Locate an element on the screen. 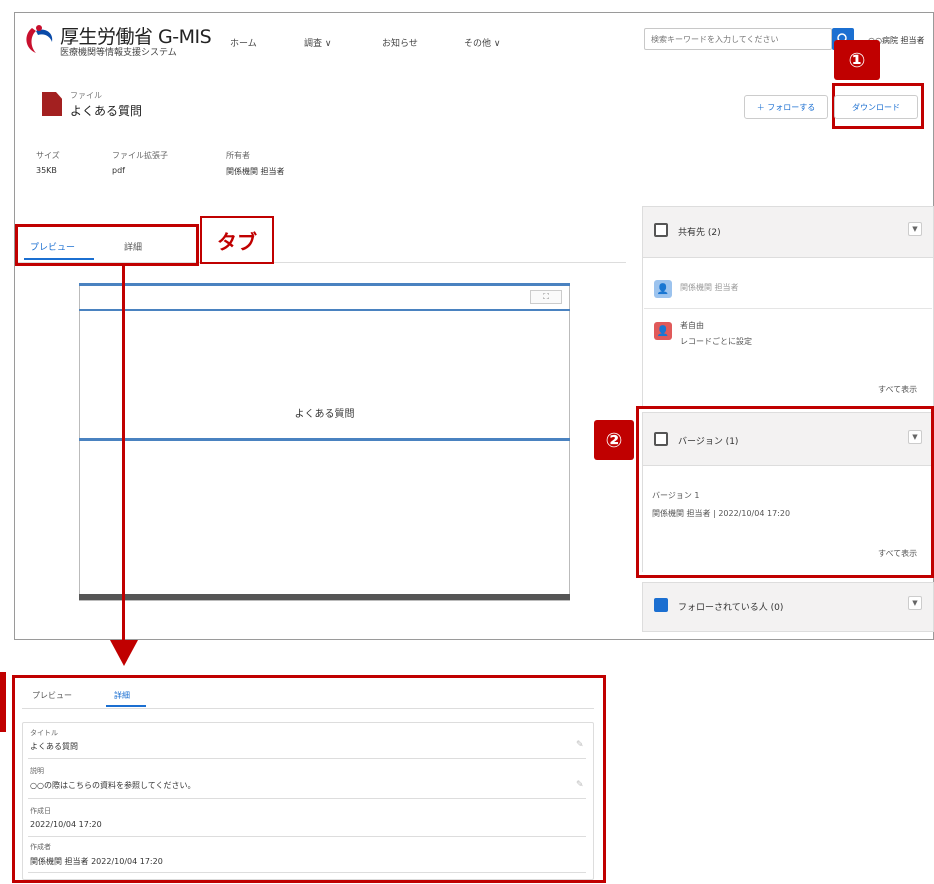 The height and width of the screenshot is (884, 934). callout-tabs-highlight is located at coordinates (107, 245).